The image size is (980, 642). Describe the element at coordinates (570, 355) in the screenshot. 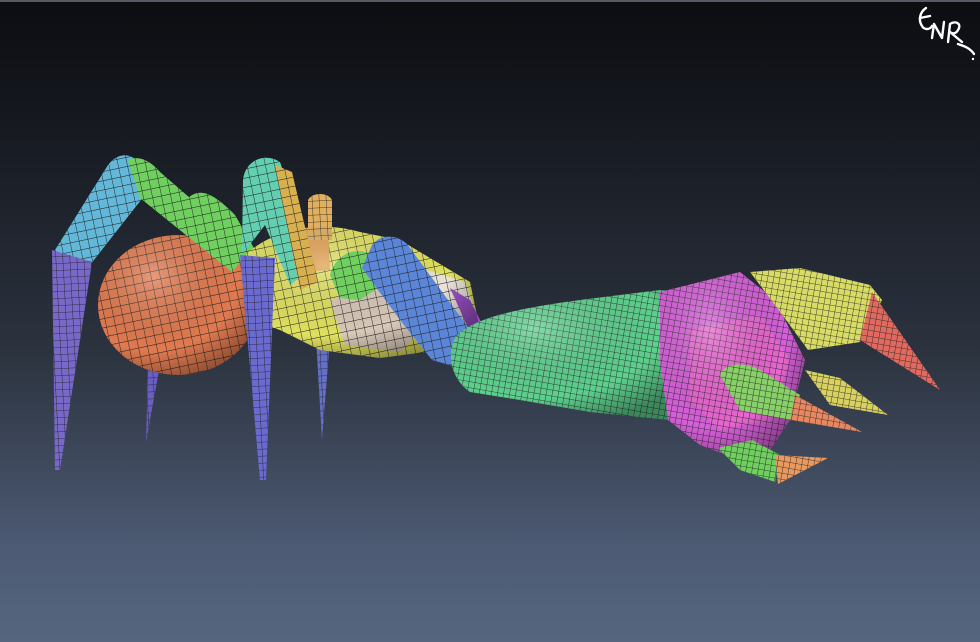

I see `arm-forearm` at that location.